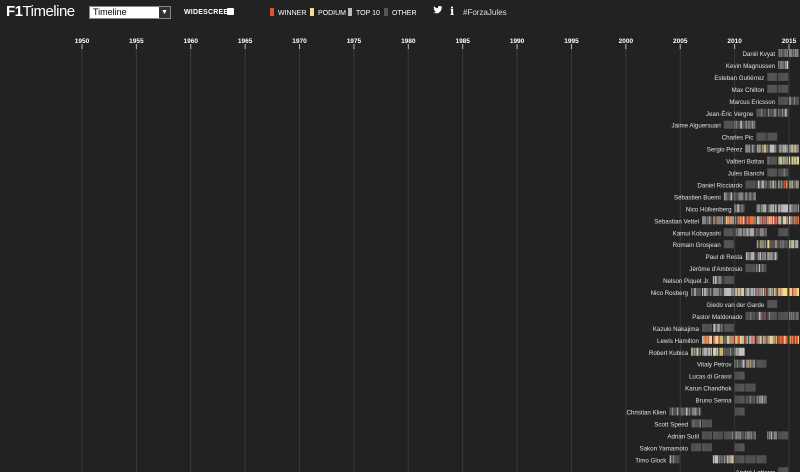 The image size is (800, 472). Describe the element at coordinates (752, 102) in the screenshot. I see `driver-label: Marcus Ericsson` at that location.